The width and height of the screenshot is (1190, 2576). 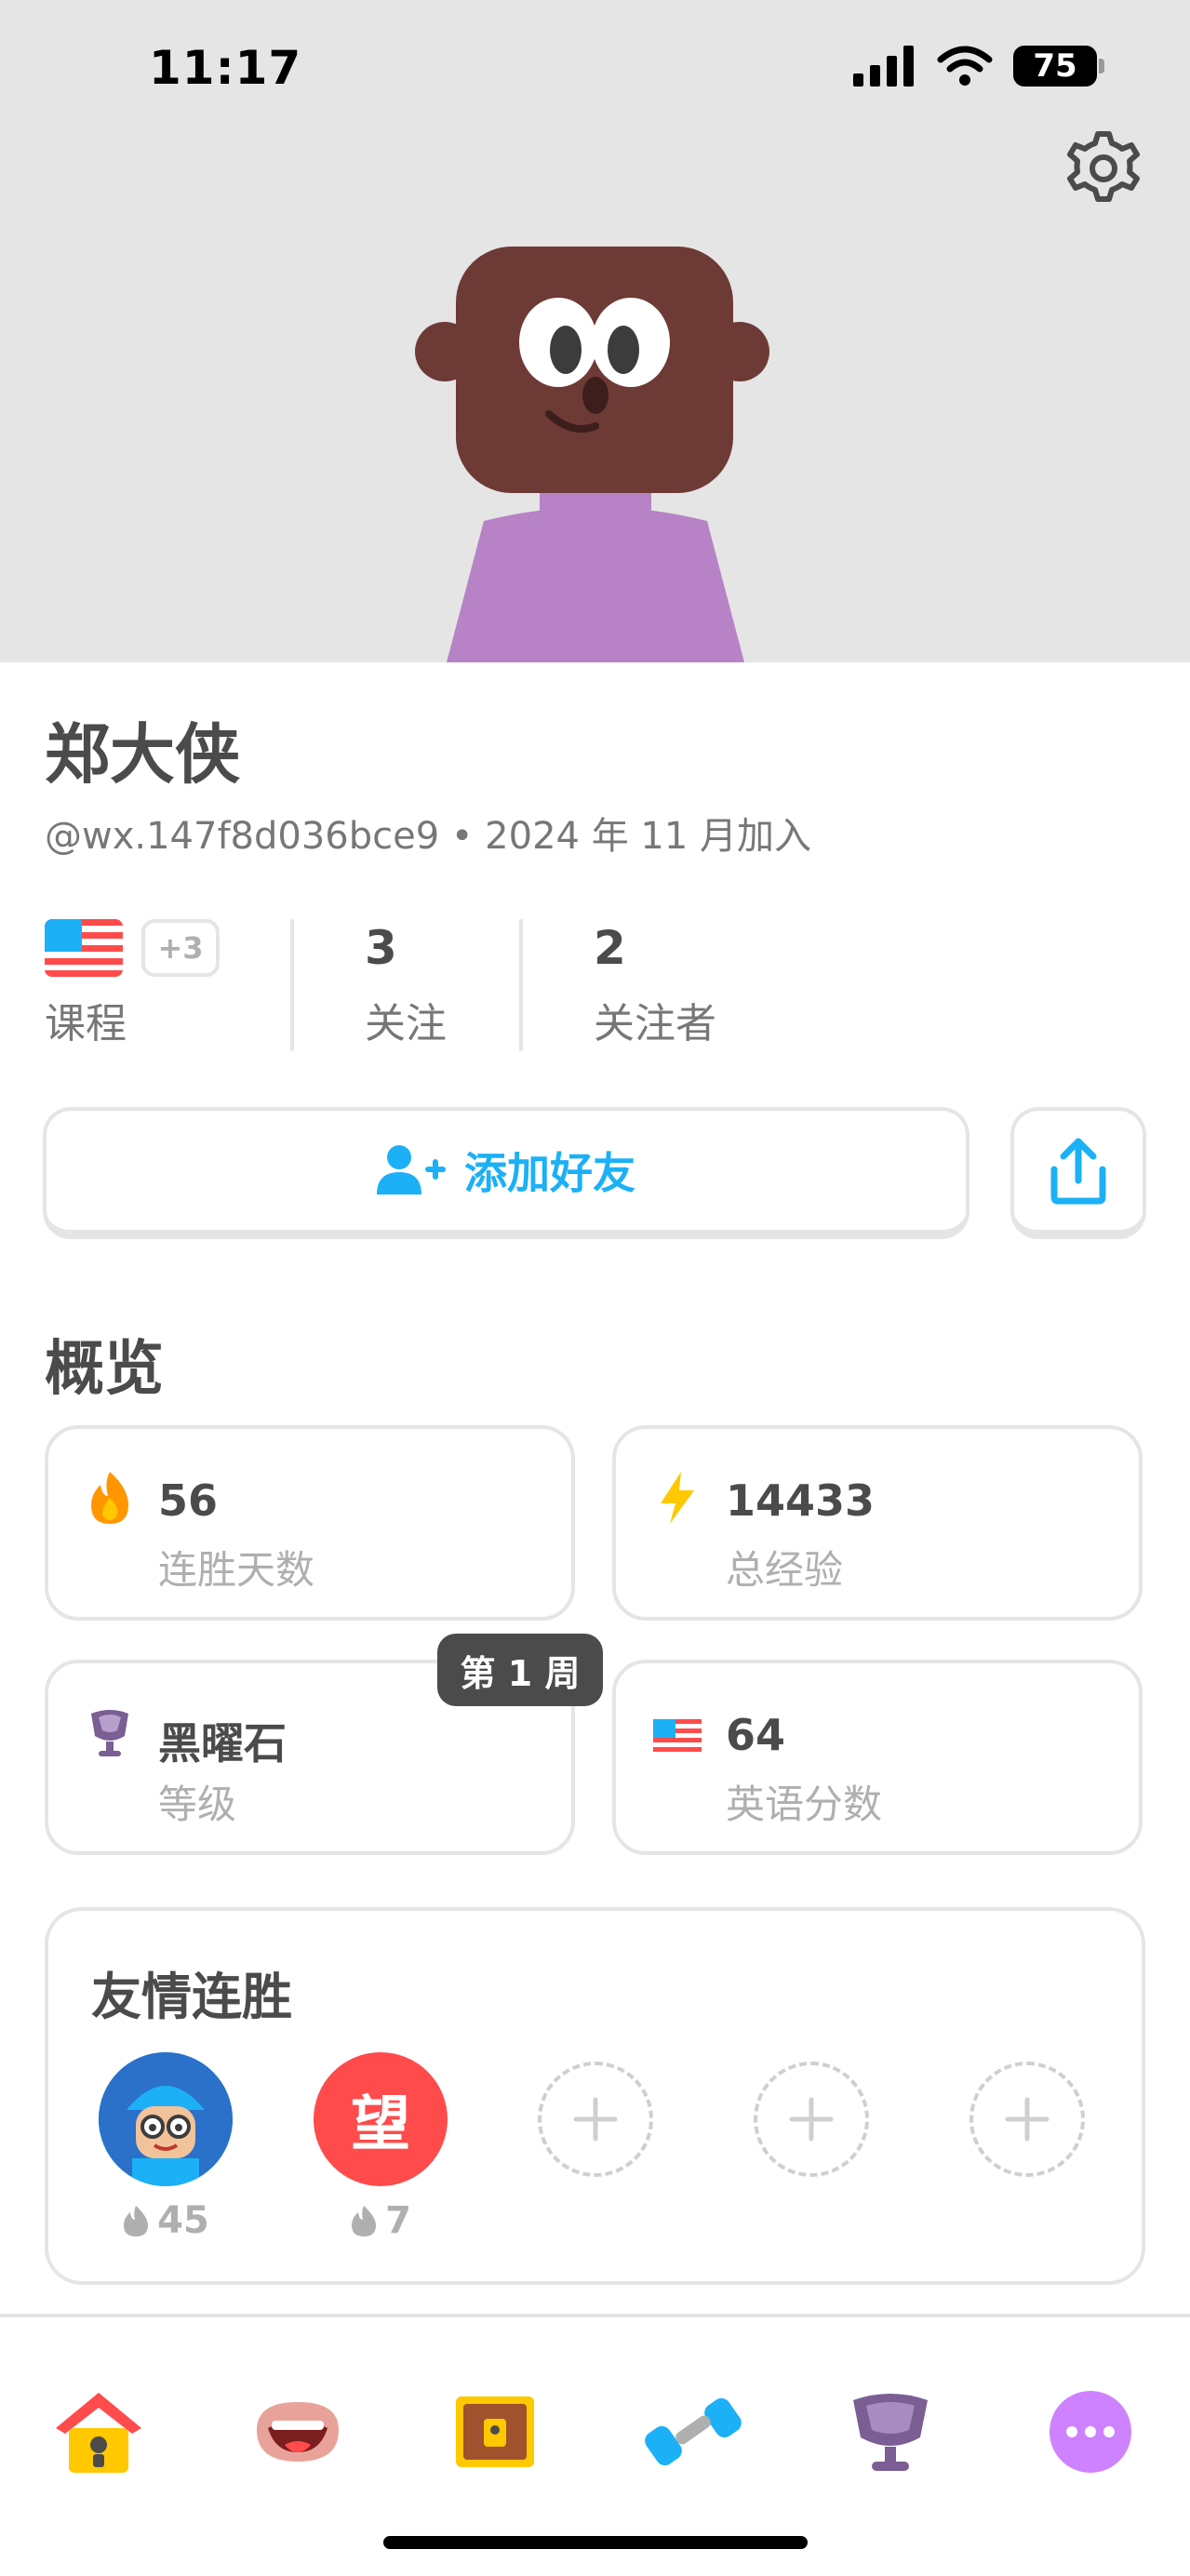 I want to click on battery-level: 75, so click(x=1055, y=66).